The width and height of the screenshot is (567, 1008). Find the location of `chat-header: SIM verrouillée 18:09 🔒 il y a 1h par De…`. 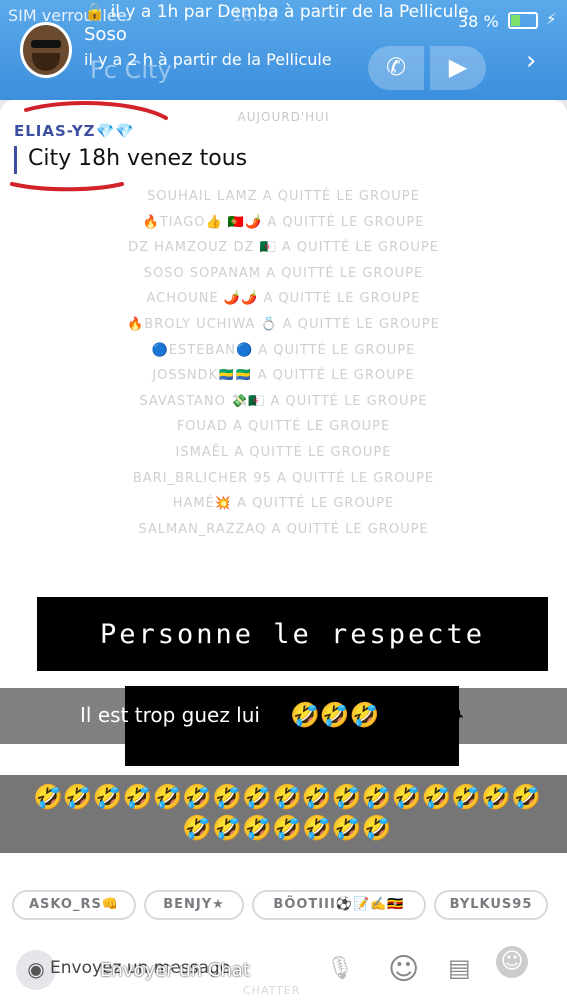

chat-header: SIM verrouillée 18:09 🔒 il y a 1h par De… is located at coordinates (283, 50).